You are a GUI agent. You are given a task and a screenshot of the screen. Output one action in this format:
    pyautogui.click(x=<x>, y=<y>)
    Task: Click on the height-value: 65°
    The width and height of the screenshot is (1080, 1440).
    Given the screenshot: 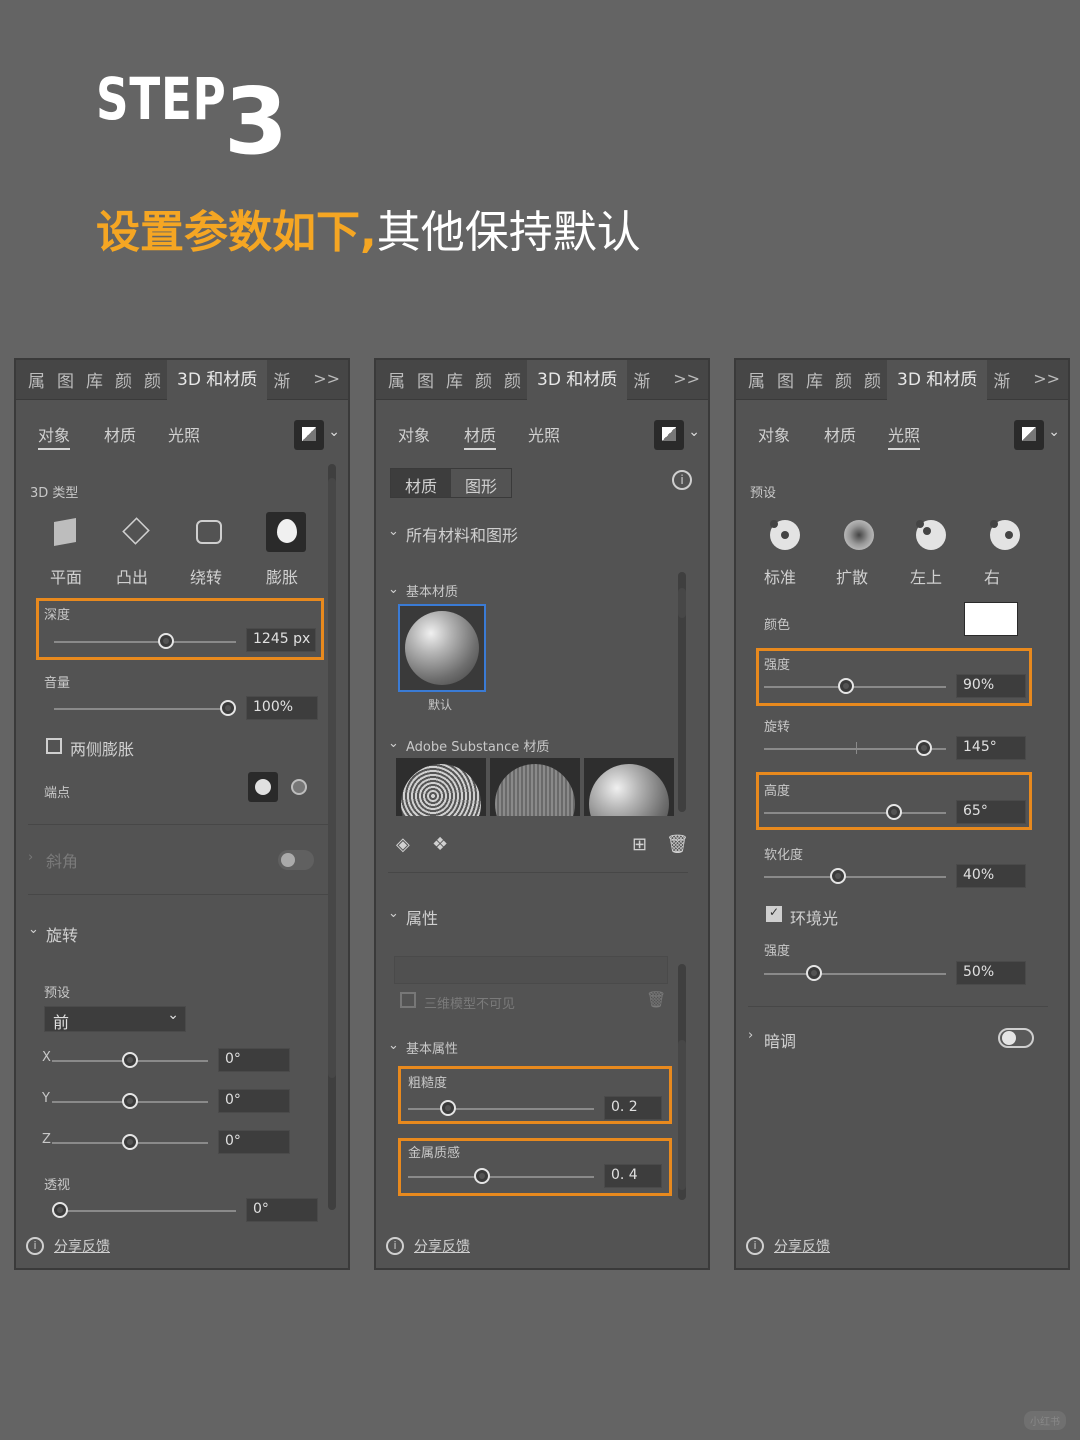 What is the action you would take?
    pyautogui.click(x=991, y=812)
    